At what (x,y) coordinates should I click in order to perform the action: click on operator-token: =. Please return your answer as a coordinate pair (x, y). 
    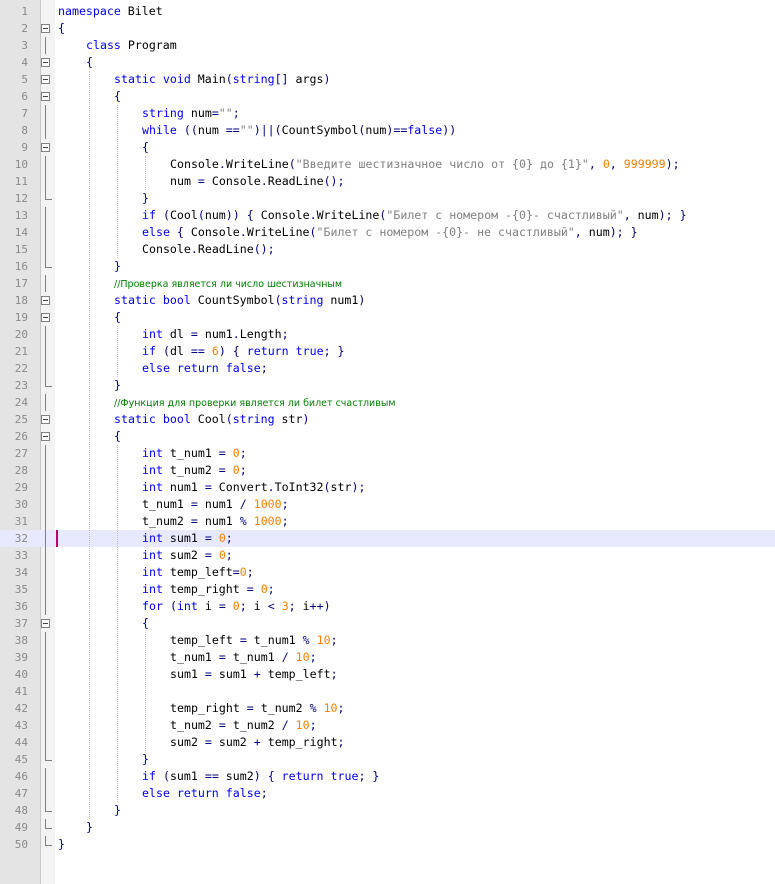
    Looking at the image, I should click on (222, 657).